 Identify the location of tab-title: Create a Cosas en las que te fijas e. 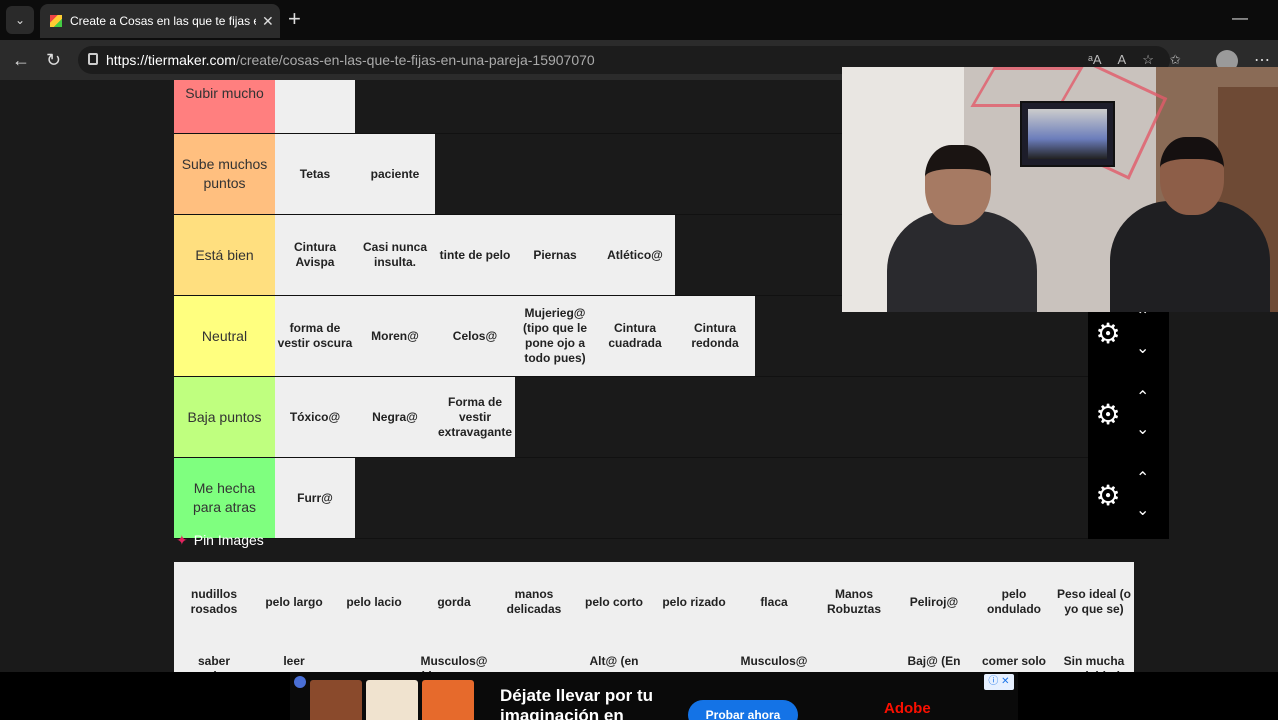
(163, 21).